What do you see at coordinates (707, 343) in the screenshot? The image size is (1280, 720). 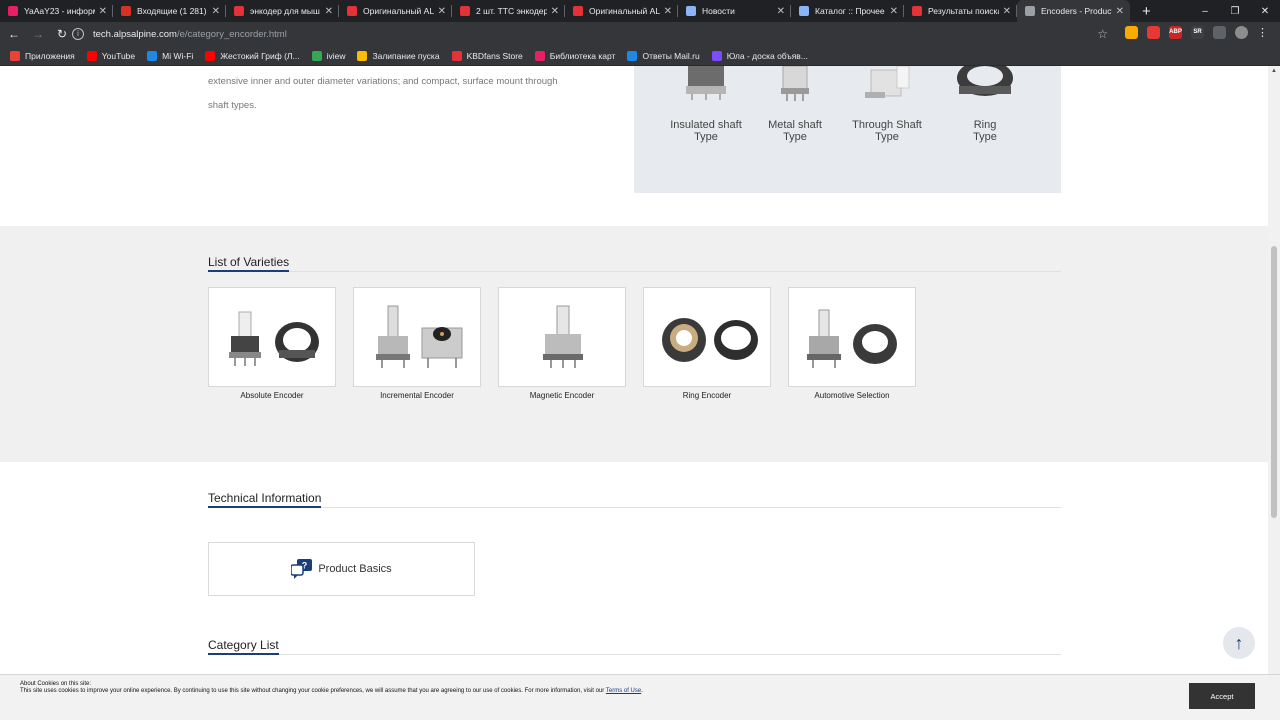 I see `variety-card-ring: Ring Encoder` at bounding box center [707, 343].